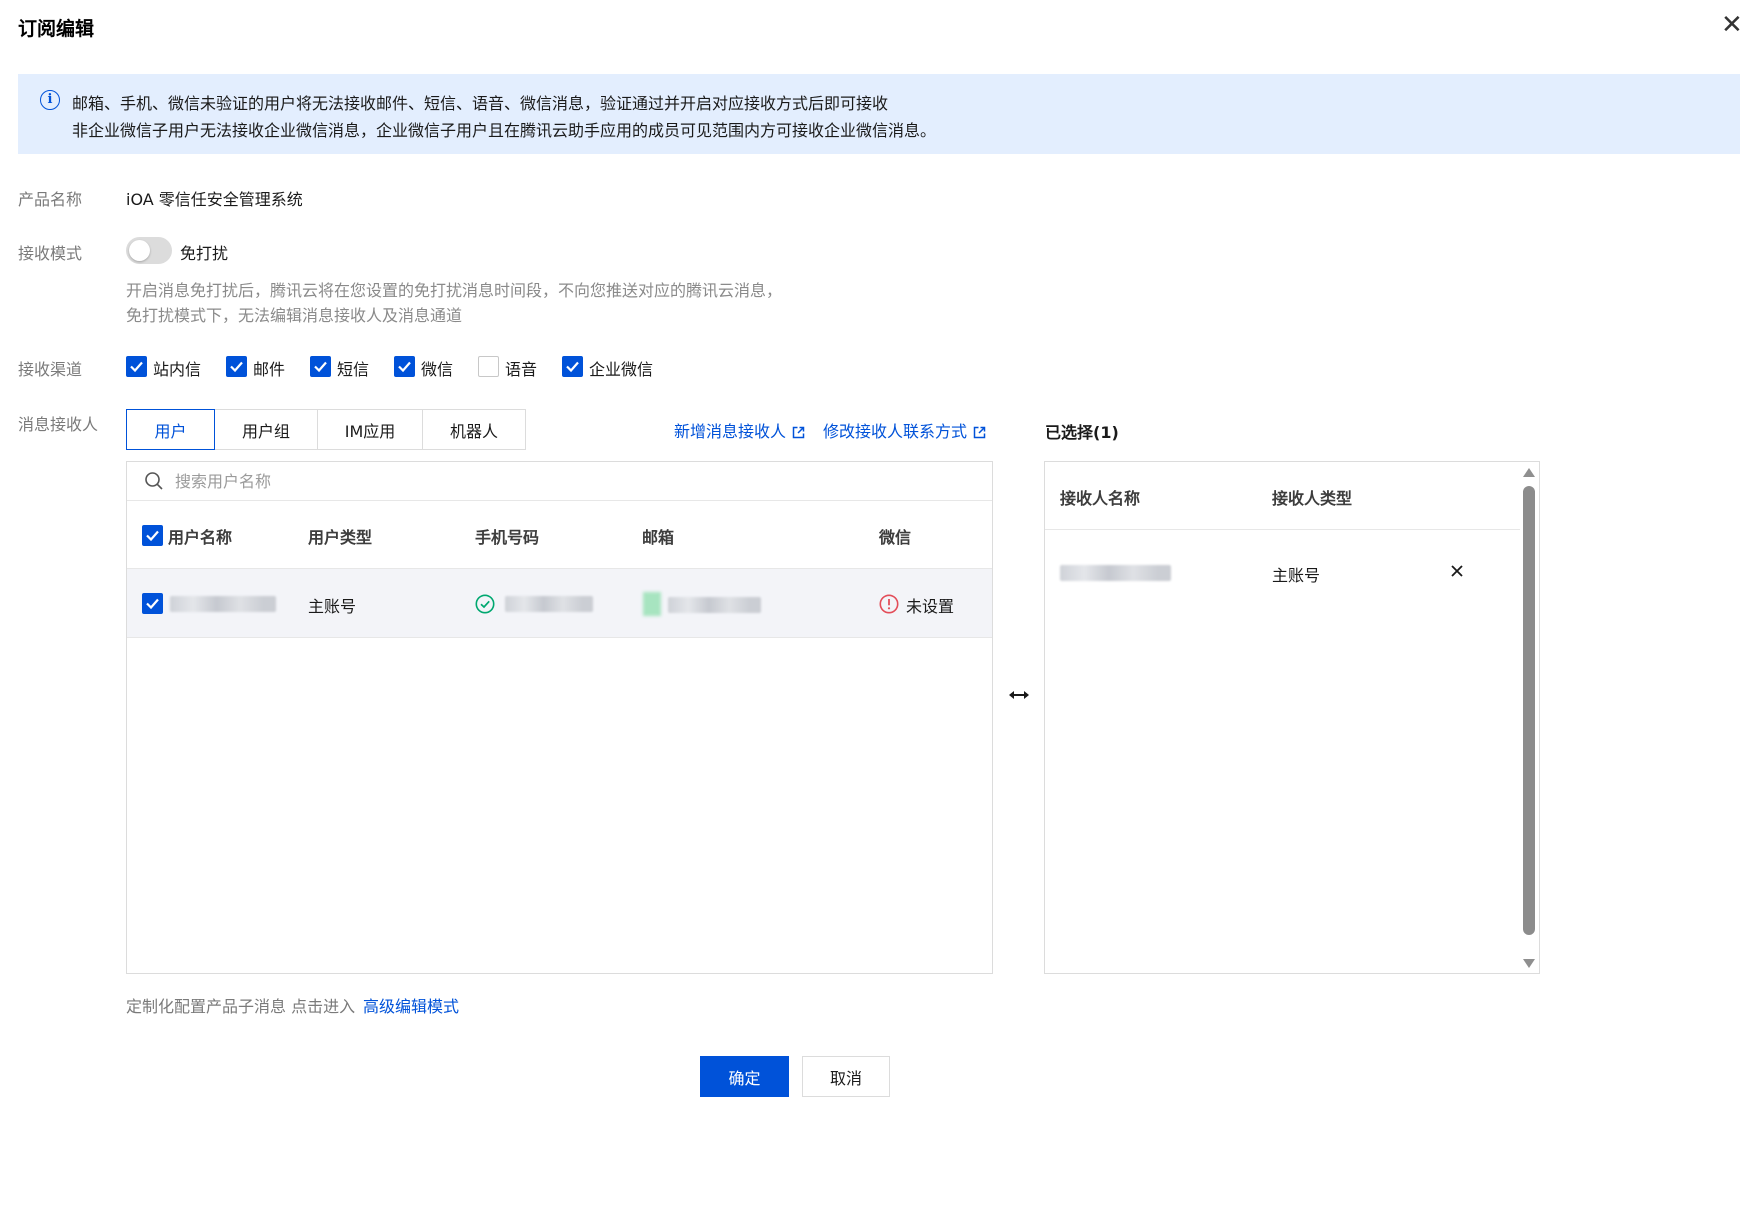 This screenshot has width=1740, height=1227. What do you see at coordinates (56, 29) in the screenshot?
I see `dialog-title: 订阅编辑` at bounding box center [56, 29].